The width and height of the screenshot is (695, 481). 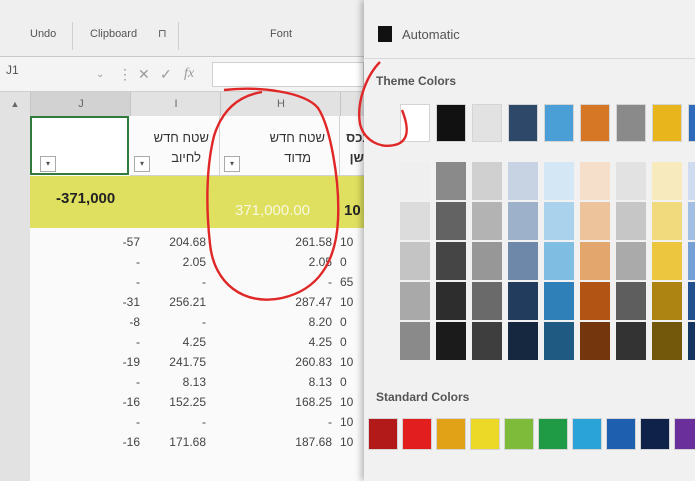 I want to click on column-header-i: I, so click(x=175, y=104).